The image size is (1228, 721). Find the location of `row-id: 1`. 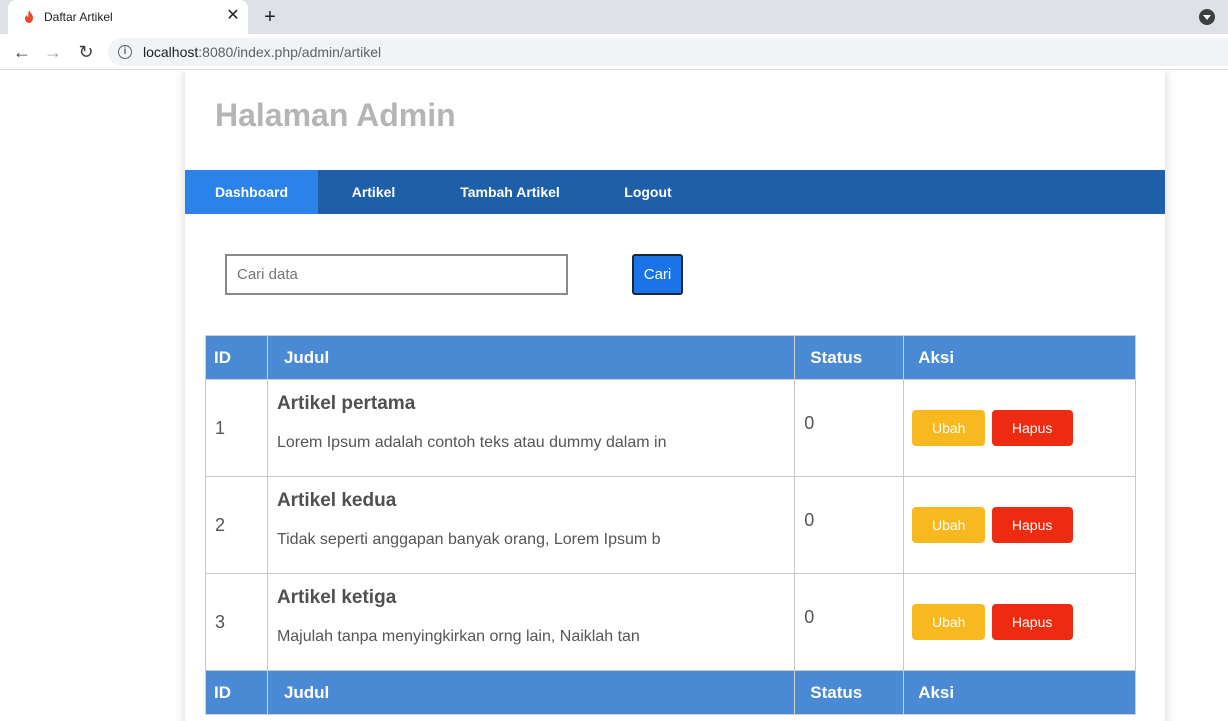

row-id: 1 is located at coordinates (236, 428).